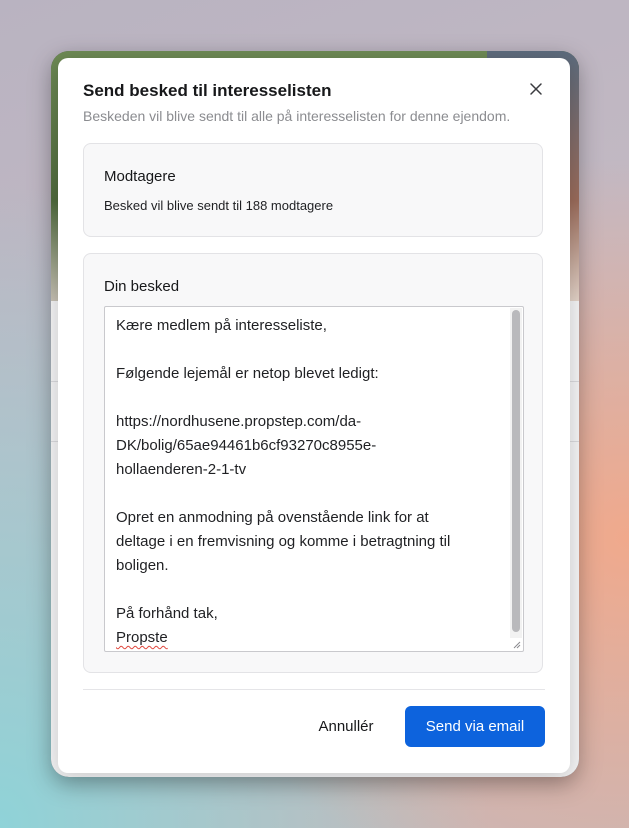 The image size is (629, 828). I want to click on scrollbar-thumb, so click(516, 471).